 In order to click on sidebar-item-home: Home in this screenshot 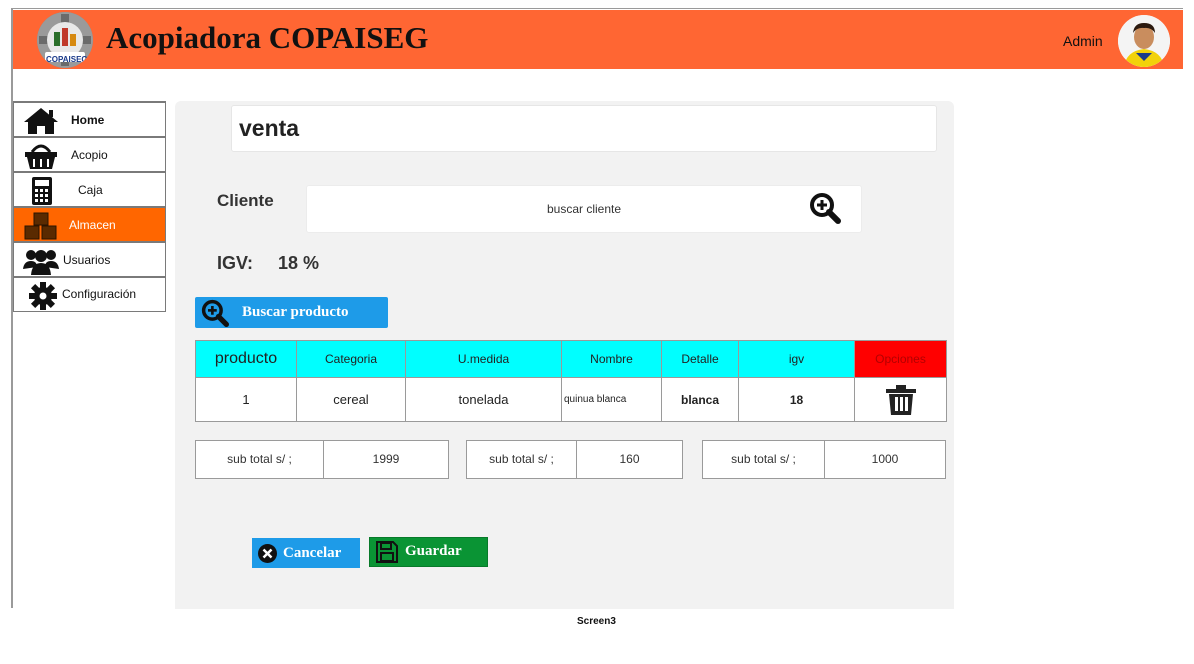, I will do `click(89, 119)`.